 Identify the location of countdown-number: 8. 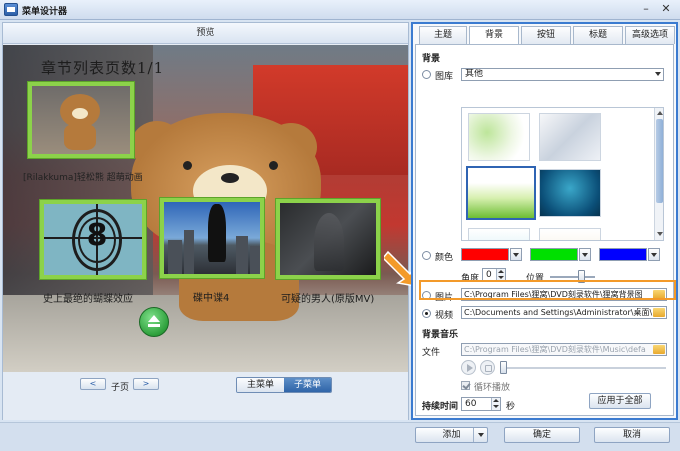
(97, 235).